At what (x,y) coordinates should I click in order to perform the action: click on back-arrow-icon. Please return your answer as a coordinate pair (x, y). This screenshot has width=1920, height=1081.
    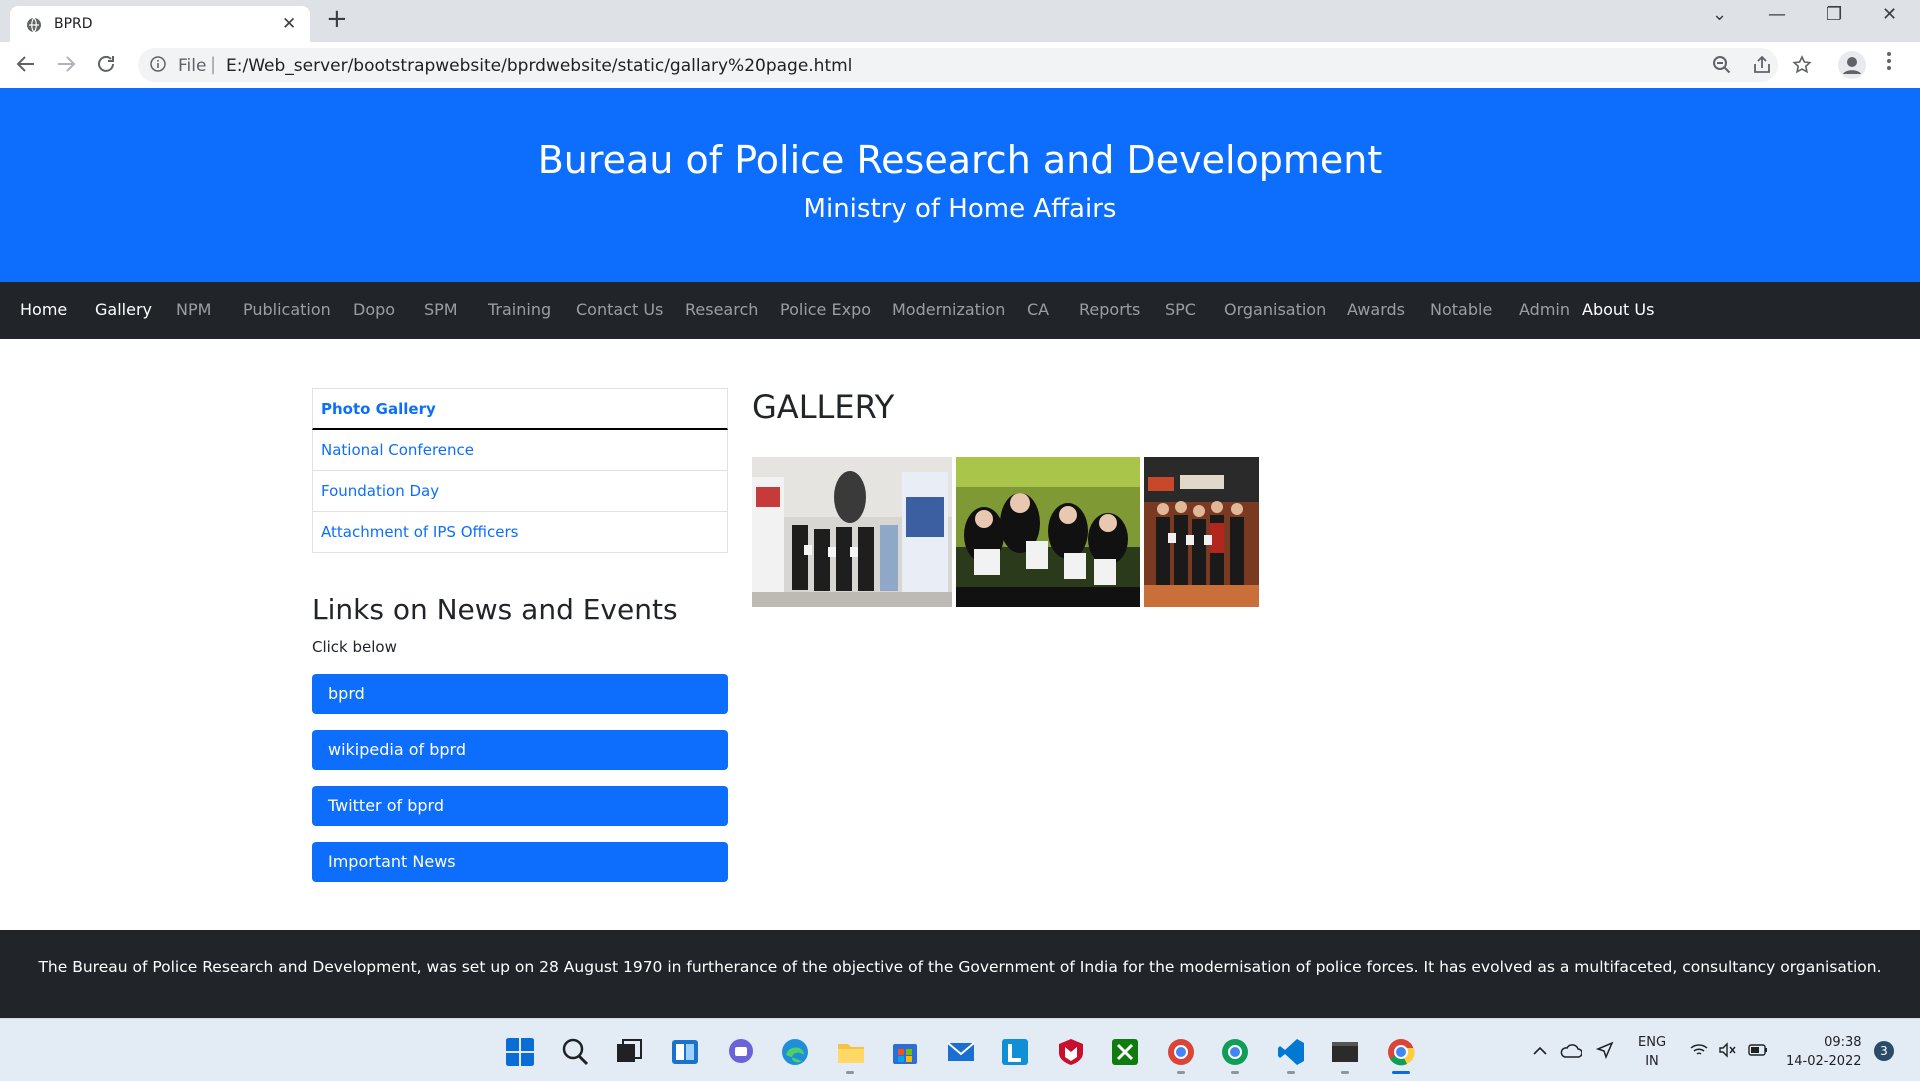
    Looking at the image, I should click on (26, 64).